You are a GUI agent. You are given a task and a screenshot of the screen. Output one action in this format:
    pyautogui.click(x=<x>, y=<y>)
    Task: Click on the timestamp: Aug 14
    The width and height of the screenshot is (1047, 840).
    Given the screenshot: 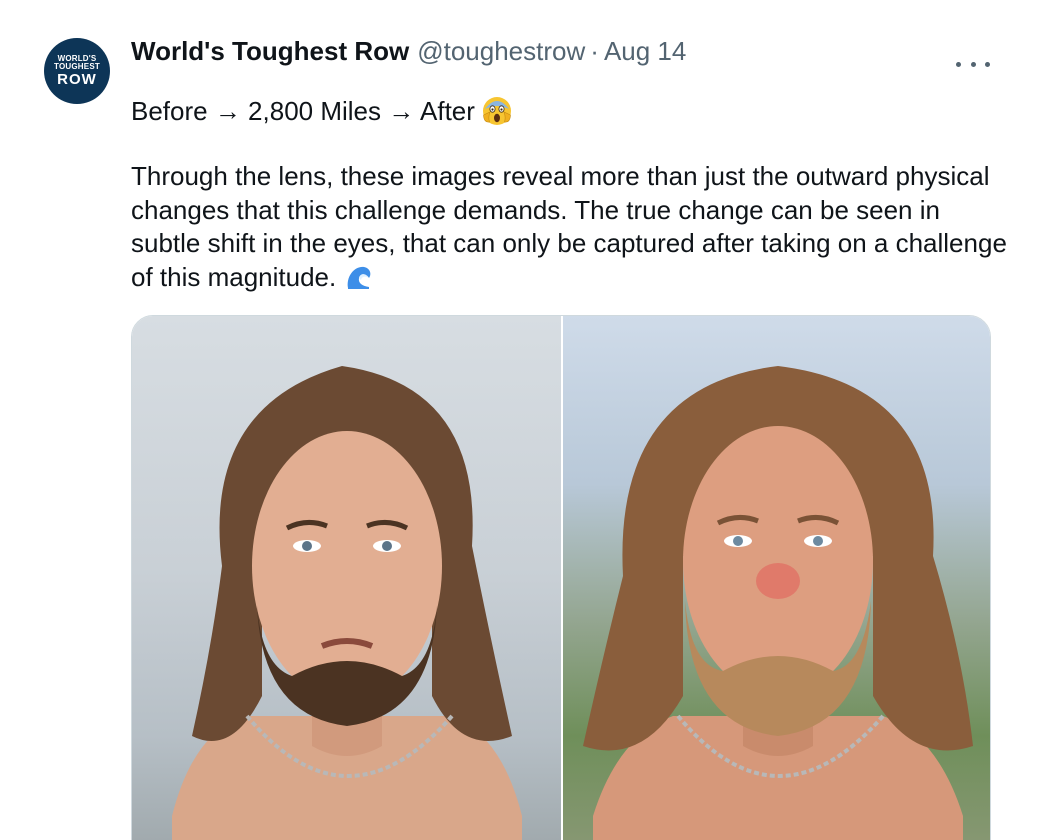 What is the action you would take?
    pyautogui.click(x=645, y=51)
    